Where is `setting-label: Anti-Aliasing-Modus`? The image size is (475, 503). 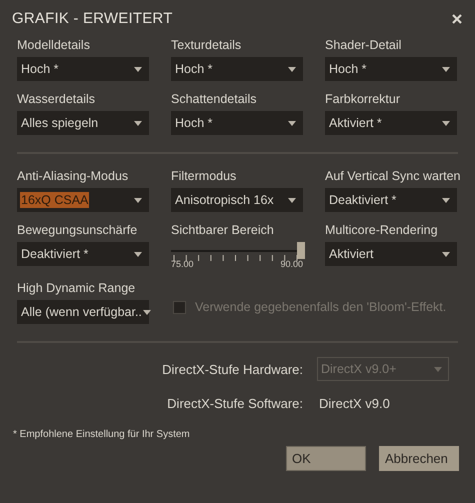 setting-label: Anti-Aliasing-Modus is located at coordinates (73, 176).